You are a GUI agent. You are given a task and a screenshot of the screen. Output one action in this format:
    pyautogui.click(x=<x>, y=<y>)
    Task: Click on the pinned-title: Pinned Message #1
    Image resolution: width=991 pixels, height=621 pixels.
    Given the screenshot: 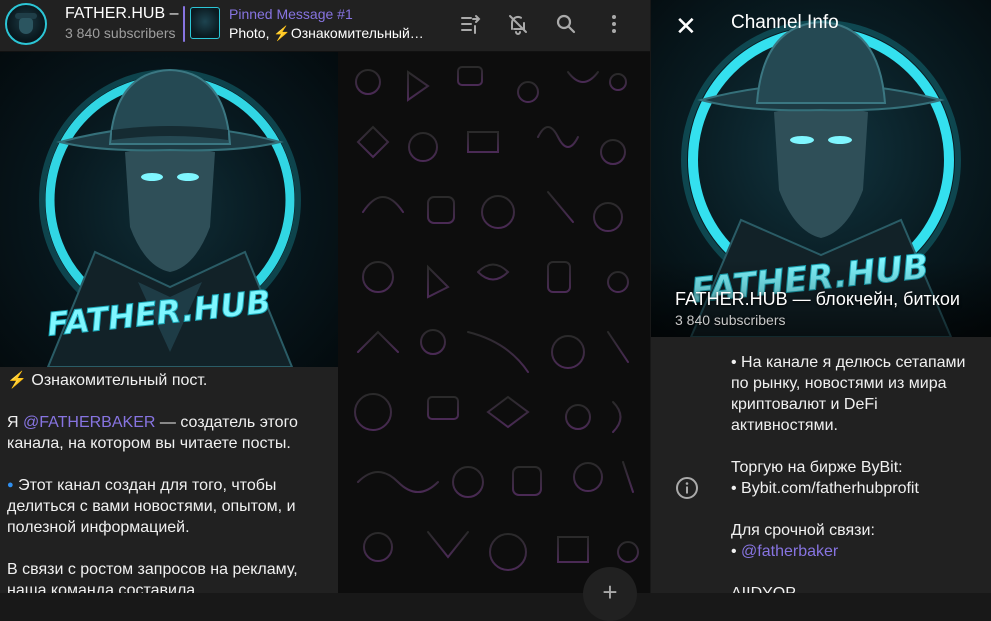 What is the action you would take?
    pyautogui.click(x=291, y=14)
    